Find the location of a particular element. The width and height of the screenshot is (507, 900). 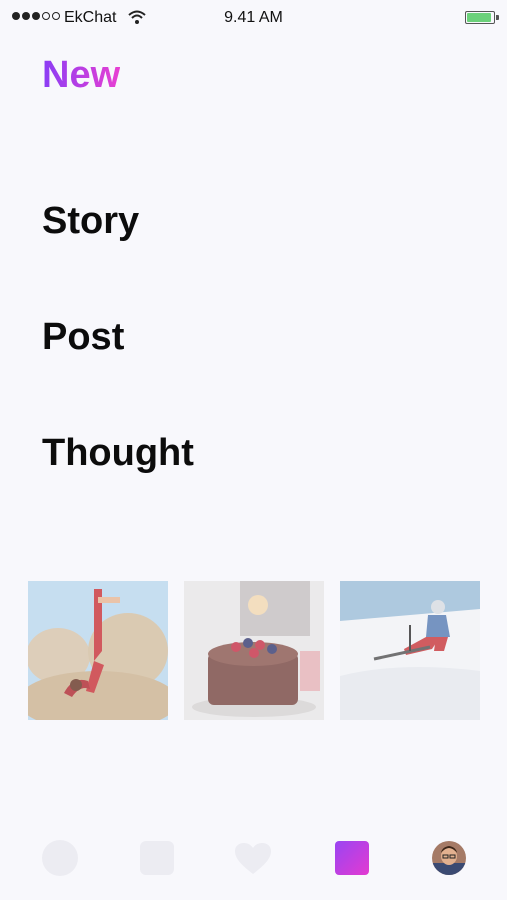

option-post: Post is located at coordinates (83, 337).